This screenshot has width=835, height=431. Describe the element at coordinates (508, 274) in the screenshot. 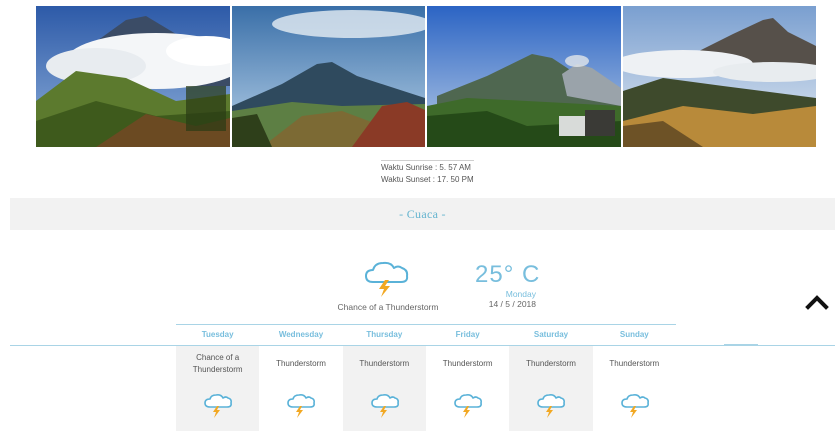

I see `current-temperature: 25° C` at that location.